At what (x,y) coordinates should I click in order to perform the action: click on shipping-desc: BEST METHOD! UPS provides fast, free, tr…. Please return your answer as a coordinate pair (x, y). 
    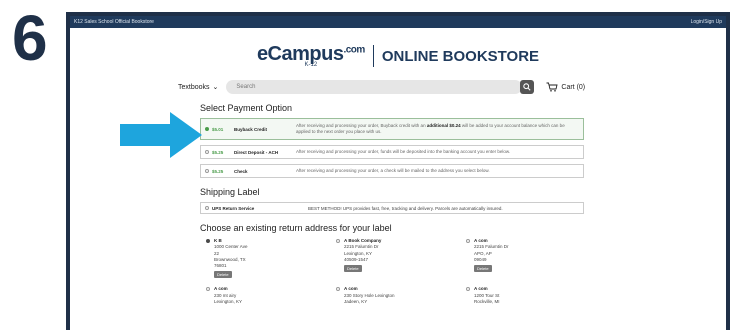
    Looking at the image, I should click on (405, 208).